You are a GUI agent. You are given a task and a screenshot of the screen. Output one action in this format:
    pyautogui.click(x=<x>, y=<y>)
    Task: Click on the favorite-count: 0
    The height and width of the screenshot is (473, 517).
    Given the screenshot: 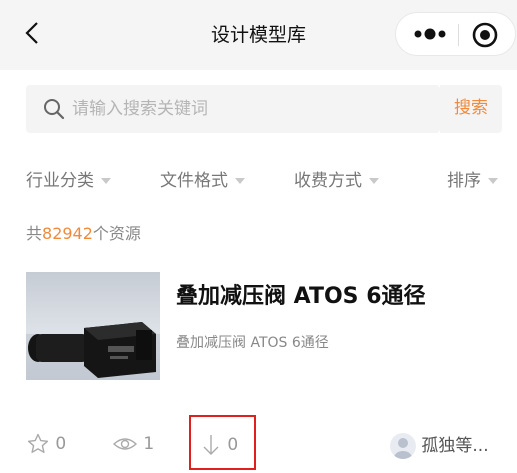 What is the action you would take?
    pyautogui.click(x=61, y=444)
    